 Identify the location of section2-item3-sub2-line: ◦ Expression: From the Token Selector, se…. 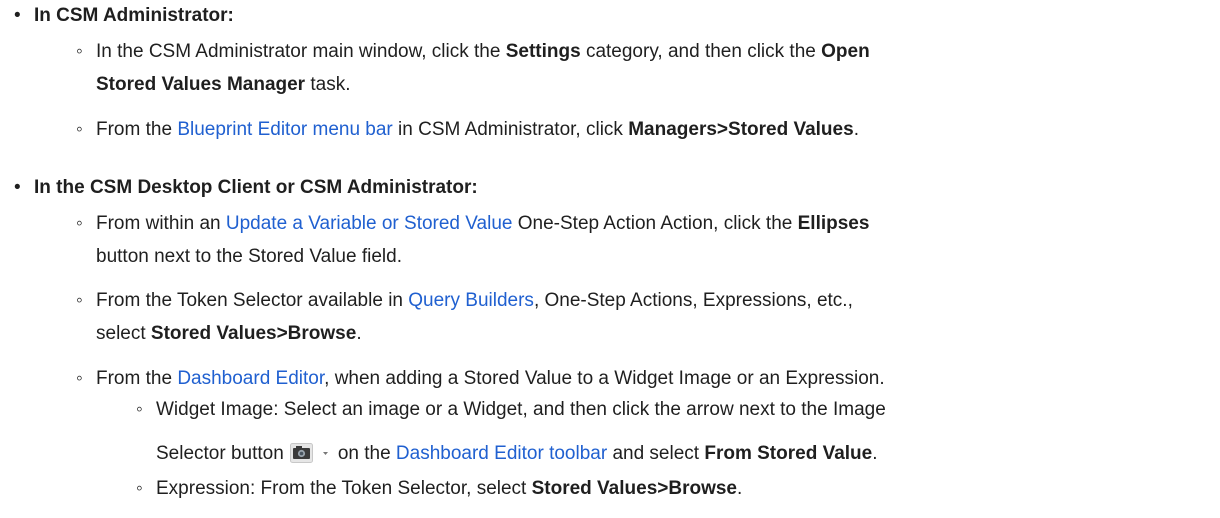
(439, 489).